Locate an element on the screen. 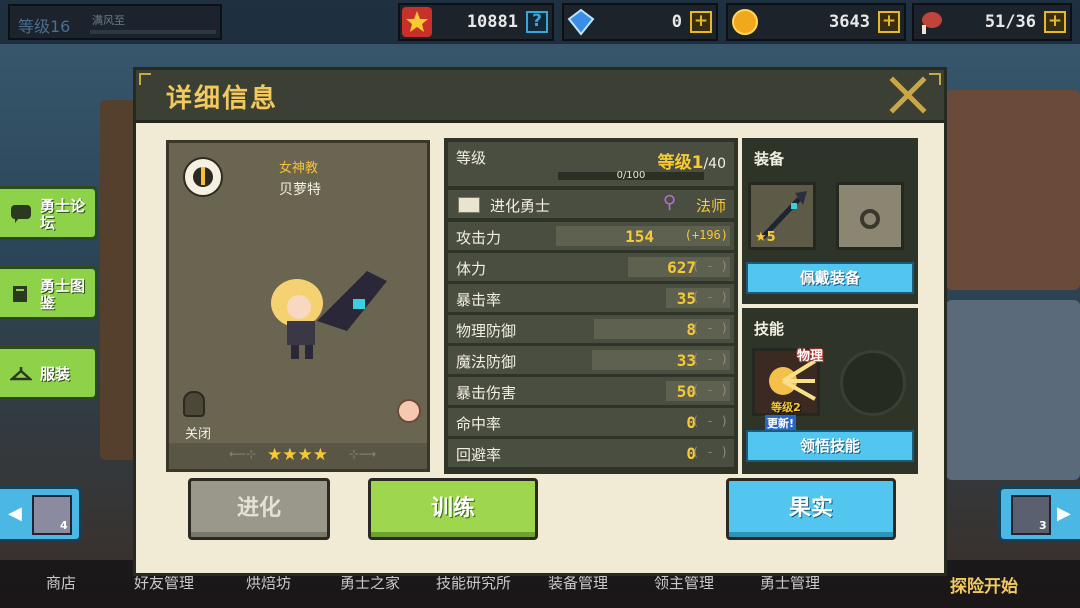 The image size is (1080, 608). gold-coin-icon is located at coordinates (745, 22).